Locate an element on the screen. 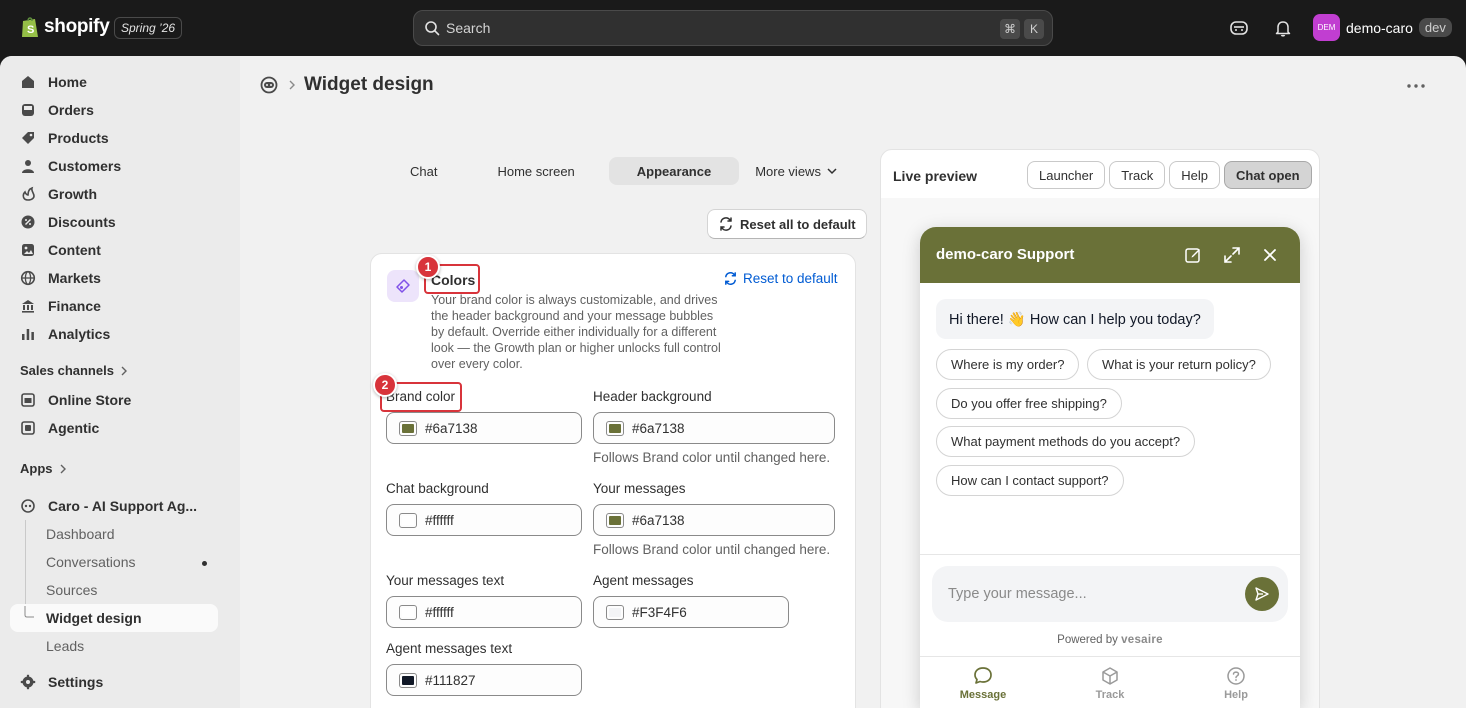 This screenshot has height=708, width=1466. preview-track-button: Track is located at coordinates (1137, 175).